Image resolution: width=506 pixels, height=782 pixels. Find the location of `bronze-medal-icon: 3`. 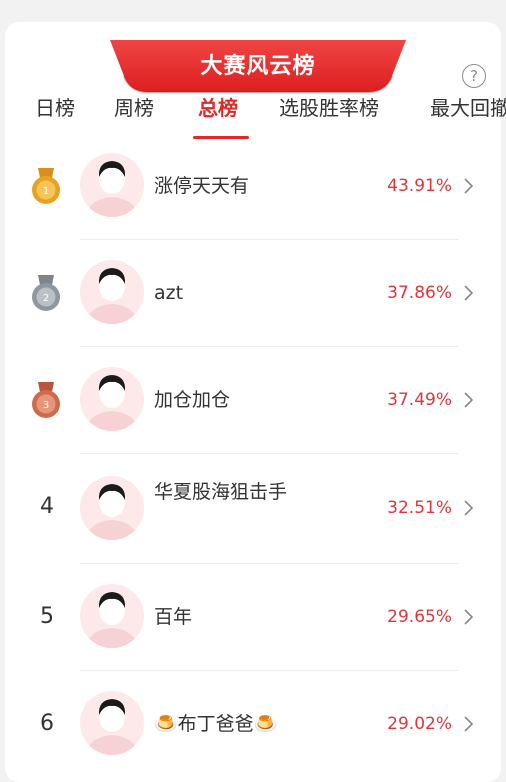

bronze-medal-icon: 3 is located at coordinates (46, 400).